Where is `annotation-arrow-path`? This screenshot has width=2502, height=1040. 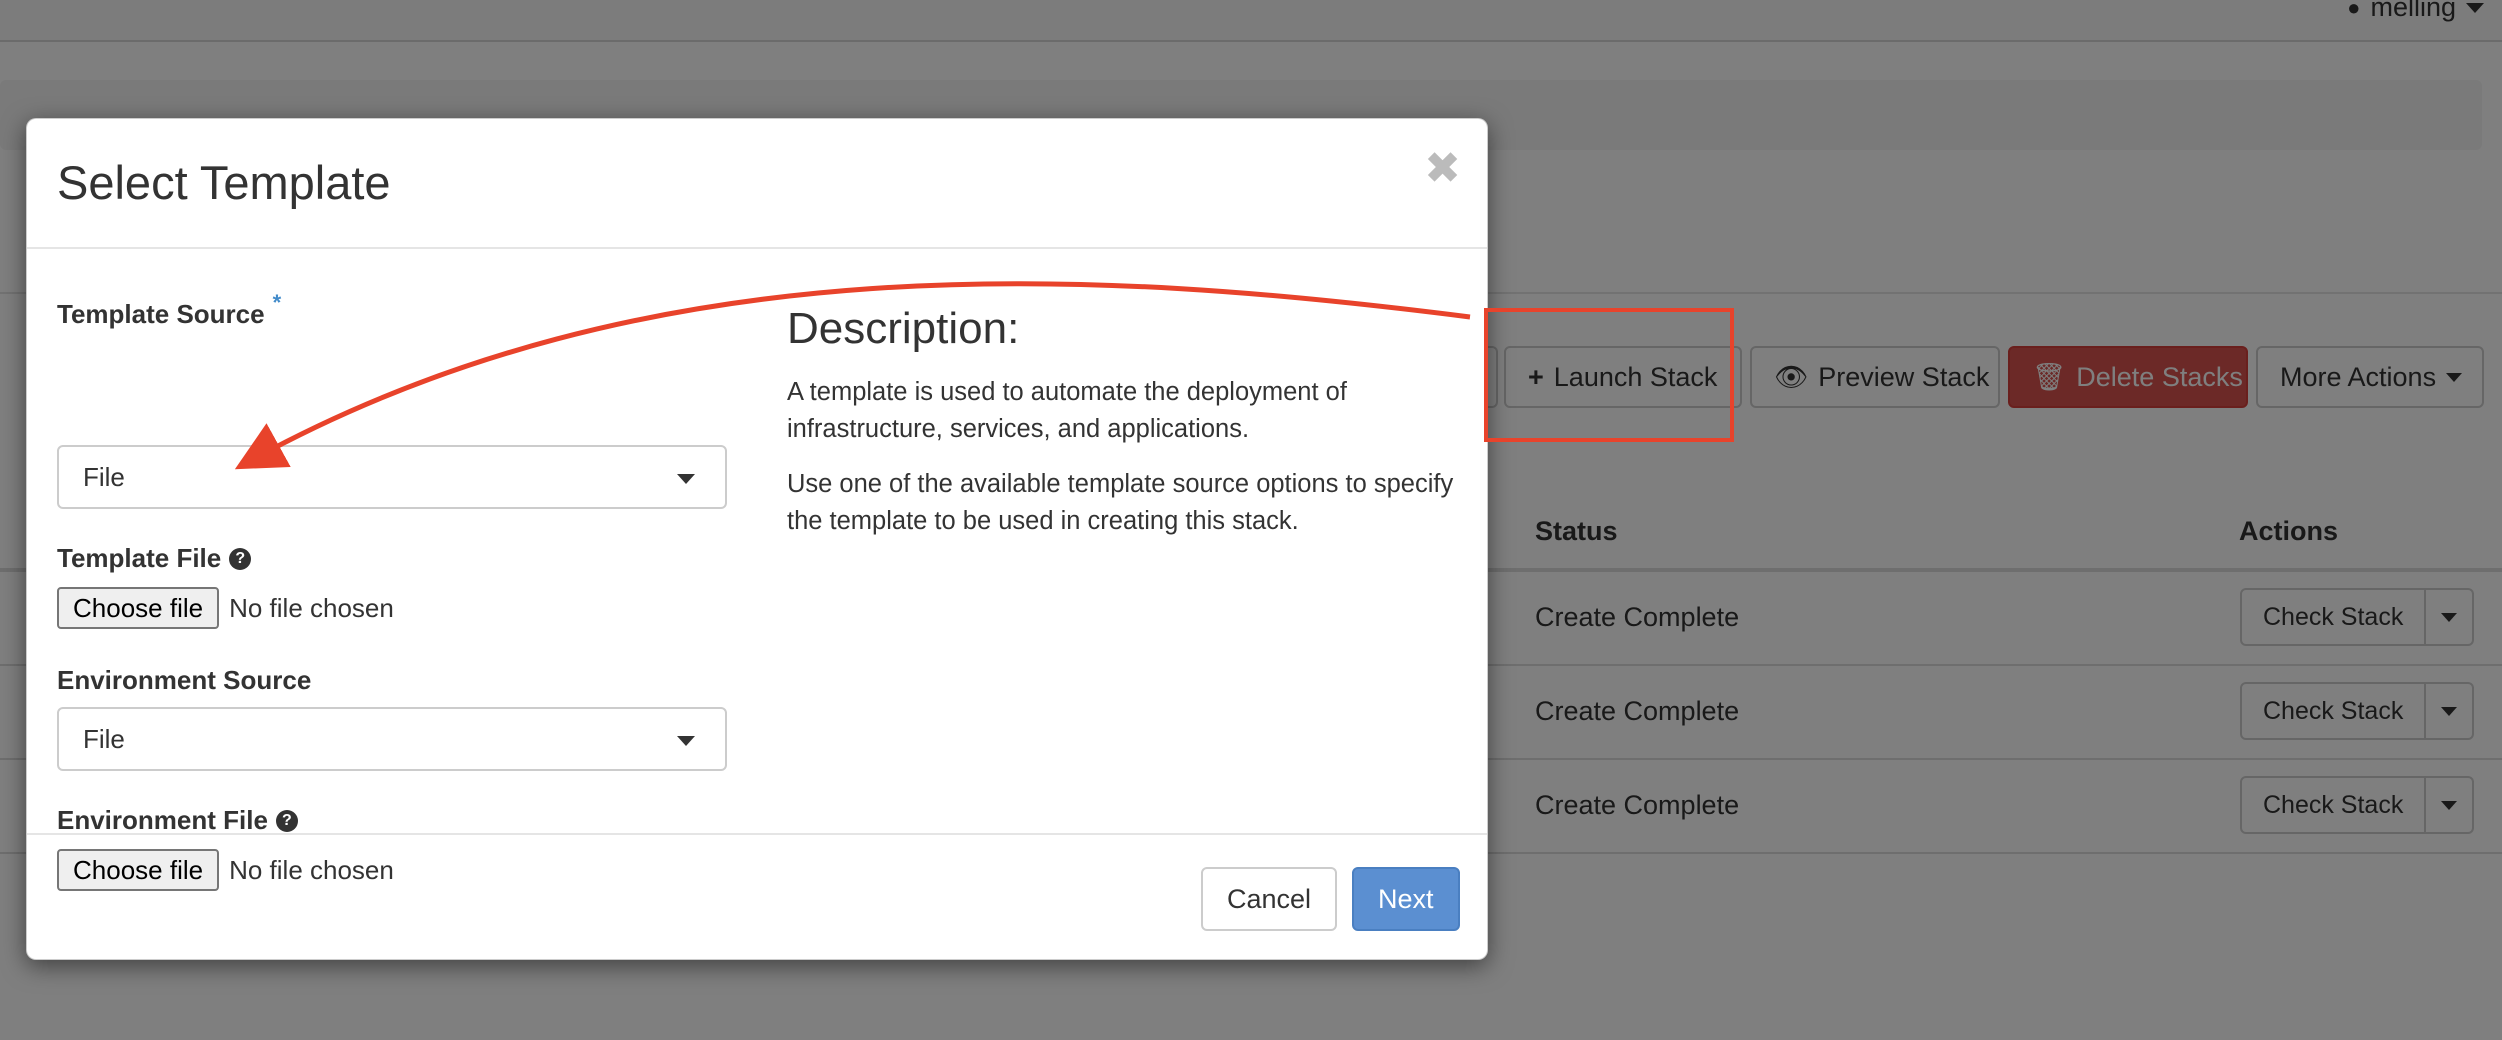 annotation-arrow-path is located at coordinates (852, 375).